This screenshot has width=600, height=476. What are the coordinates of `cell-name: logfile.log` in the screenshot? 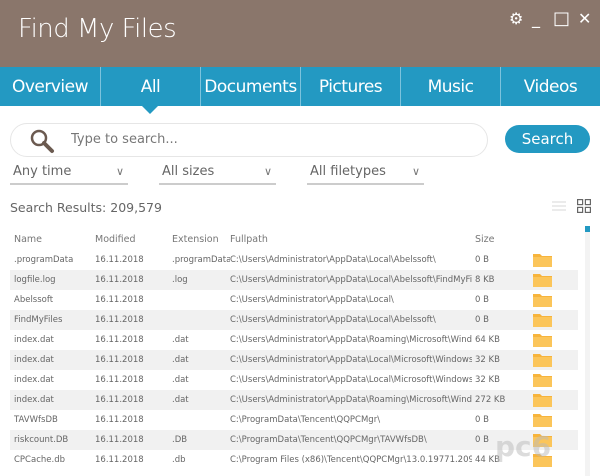 It's located at (35, 280).